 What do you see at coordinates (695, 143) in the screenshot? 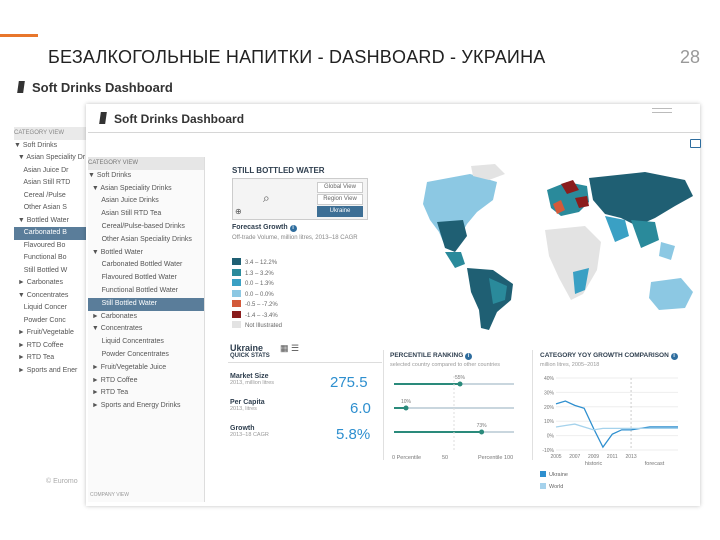
I see `print-icon` at bounding box center [695, 143].